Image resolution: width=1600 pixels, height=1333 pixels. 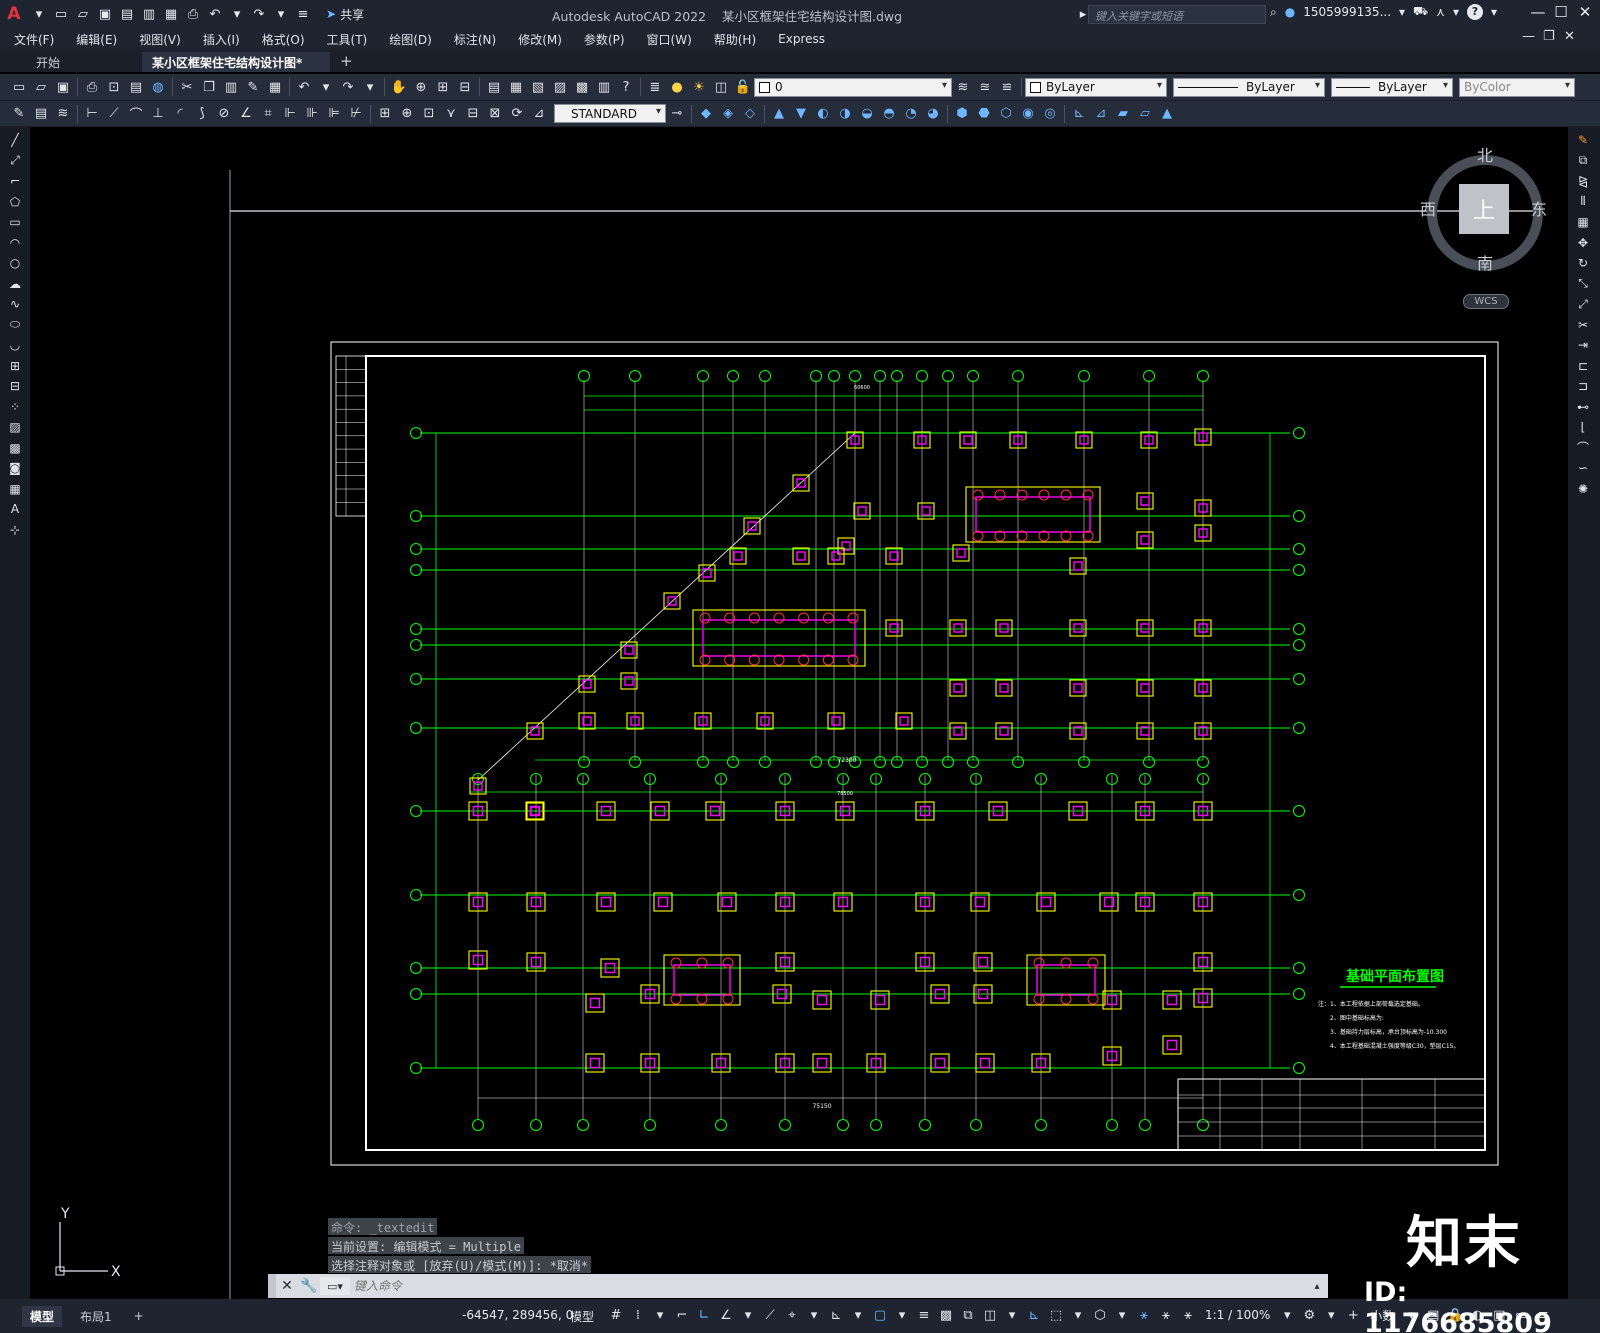 What do you see at coordinates (858, 1315) in the screenshot?
I see `osnap-dropdown-icon: ▾` at bounding box center [858, 1315].